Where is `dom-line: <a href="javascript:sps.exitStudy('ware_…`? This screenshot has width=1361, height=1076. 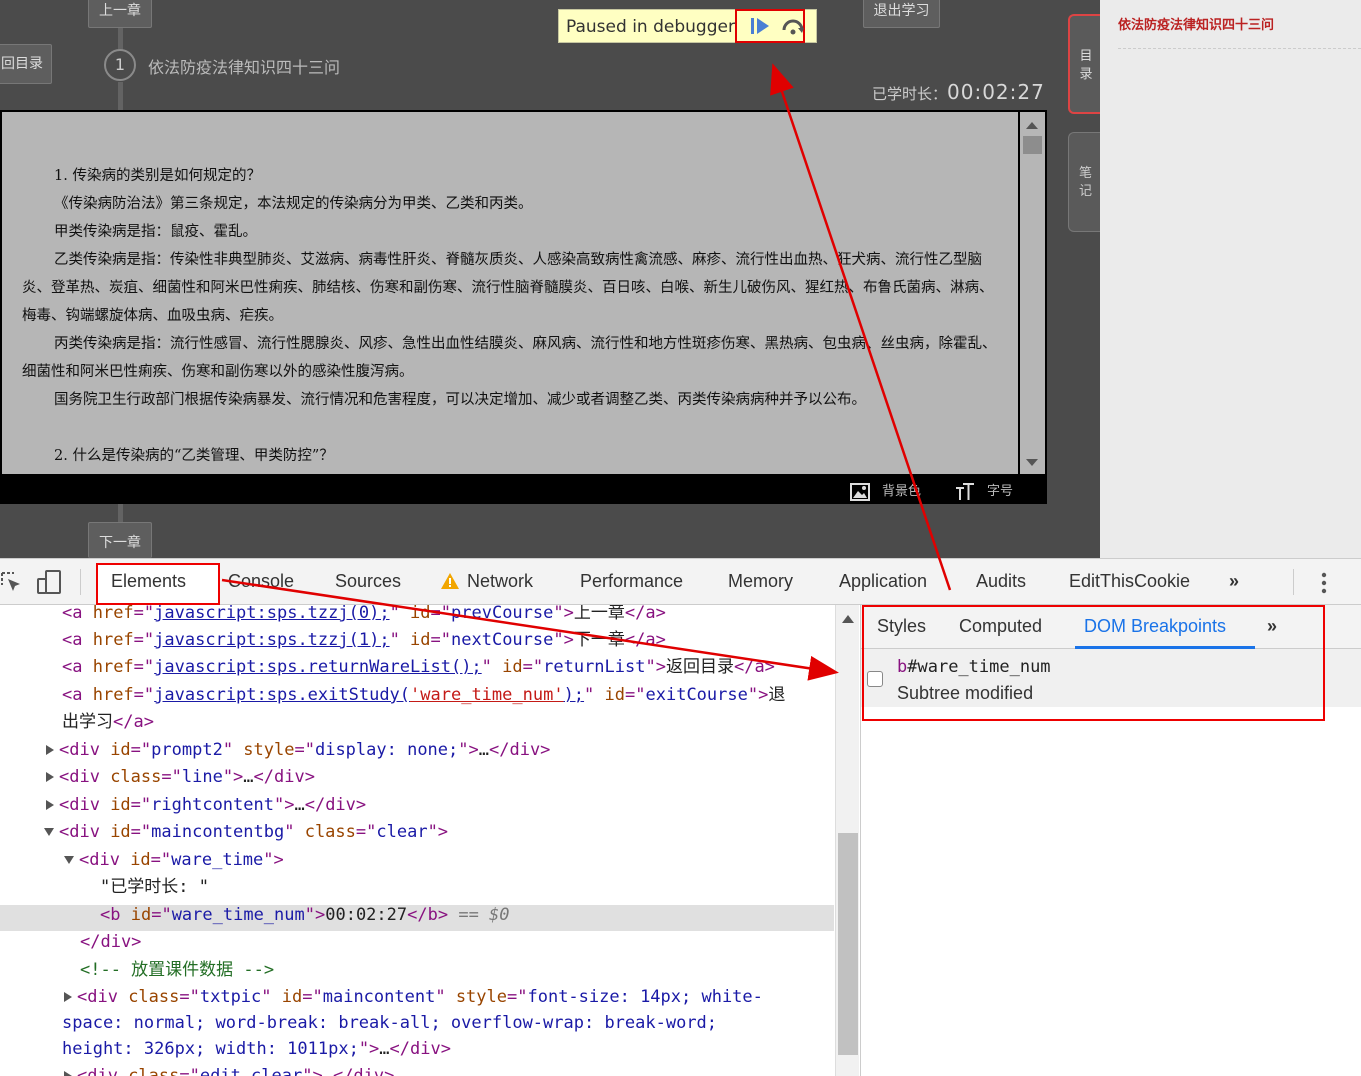
dom-line: <a href="javascript:sps.exitStudy('ware_… is located at coordinates (423, 695).